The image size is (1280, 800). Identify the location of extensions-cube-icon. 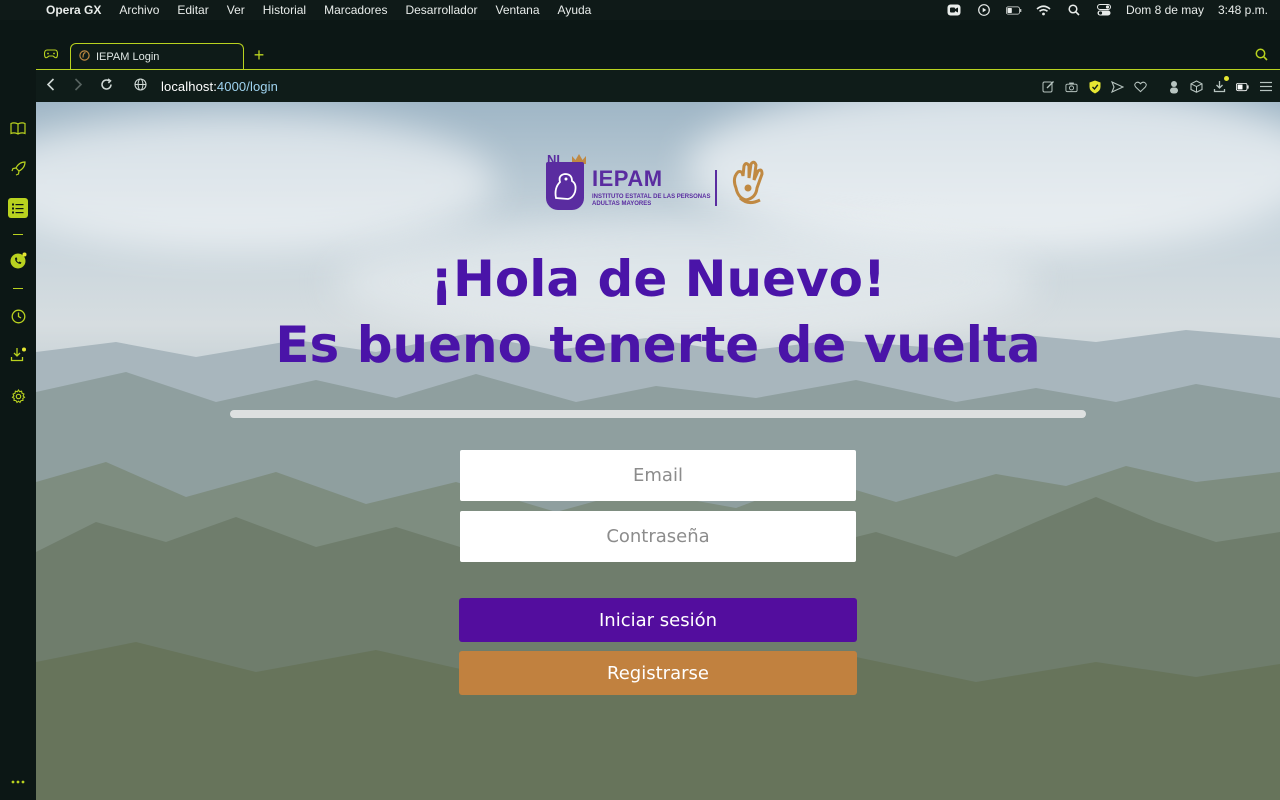
(1196, 86).